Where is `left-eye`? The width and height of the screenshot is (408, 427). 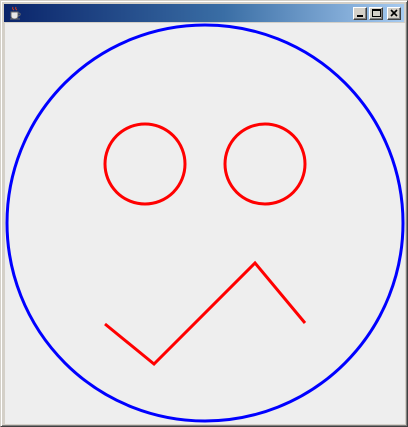
left-eye is located at coordinates (145, 164).